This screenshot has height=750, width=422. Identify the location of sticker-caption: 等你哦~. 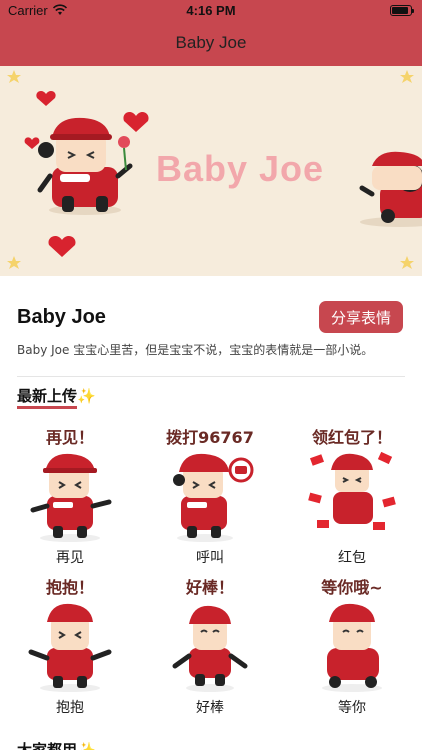
(352, 587).